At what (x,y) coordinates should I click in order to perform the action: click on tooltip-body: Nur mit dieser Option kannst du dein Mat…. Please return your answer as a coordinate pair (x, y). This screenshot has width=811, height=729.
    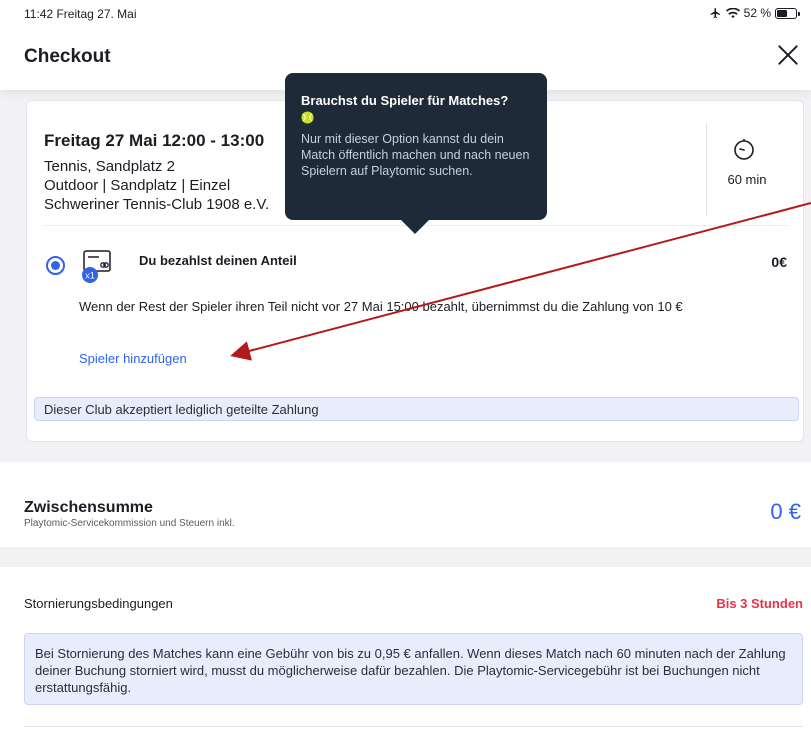
    Looking at the image, I should click on (415, 155).